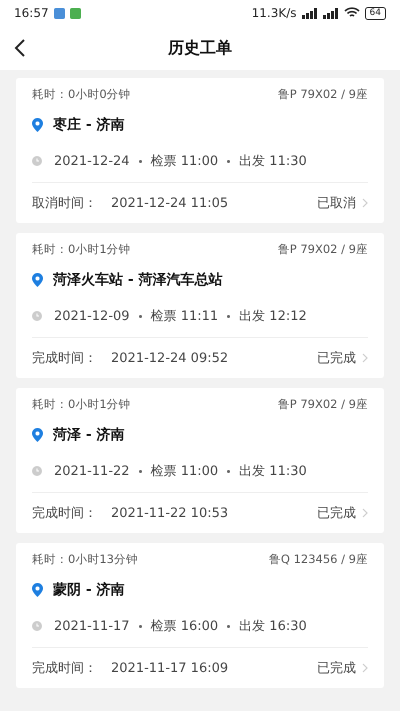 Image resolution: width=400 pixels, height=711 pixels. Describe the element at coordinates (89, 590) in the screenshot. I see `route-text: 蒙阴 - 济南` at that location.